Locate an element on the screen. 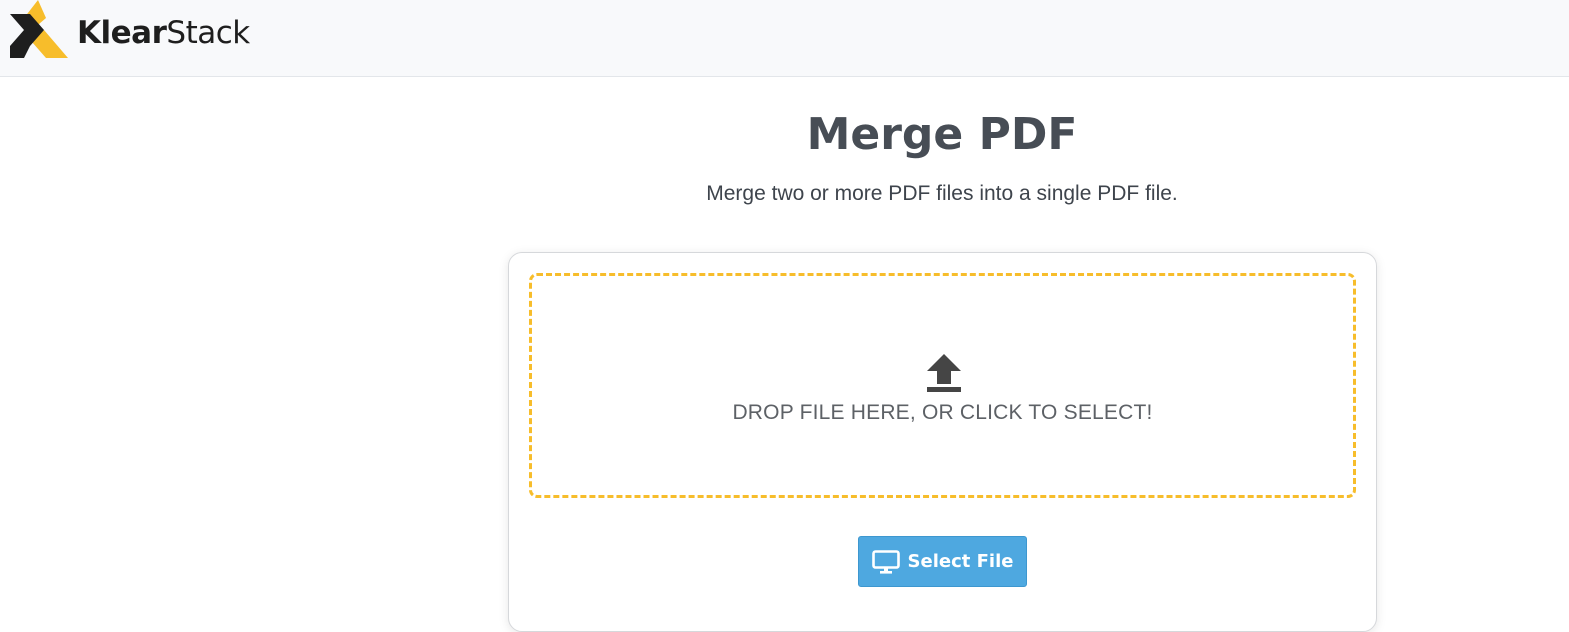 Image resolution: width=1569 pixels, height=632 pixels. monitor-icon is located at coordinates (885, 561).